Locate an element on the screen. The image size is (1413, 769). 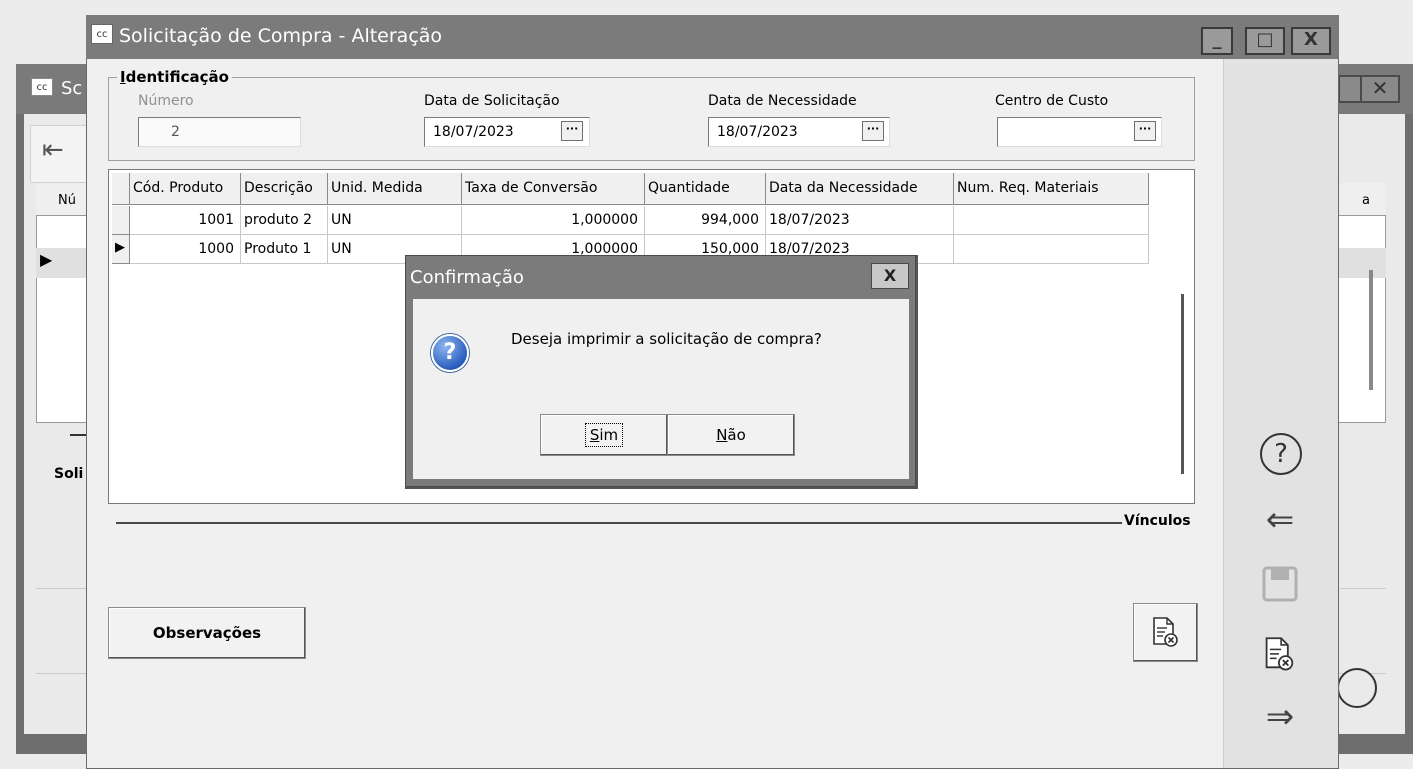
cell-descricao: Produto 1 is located at coordinates (284, 249).